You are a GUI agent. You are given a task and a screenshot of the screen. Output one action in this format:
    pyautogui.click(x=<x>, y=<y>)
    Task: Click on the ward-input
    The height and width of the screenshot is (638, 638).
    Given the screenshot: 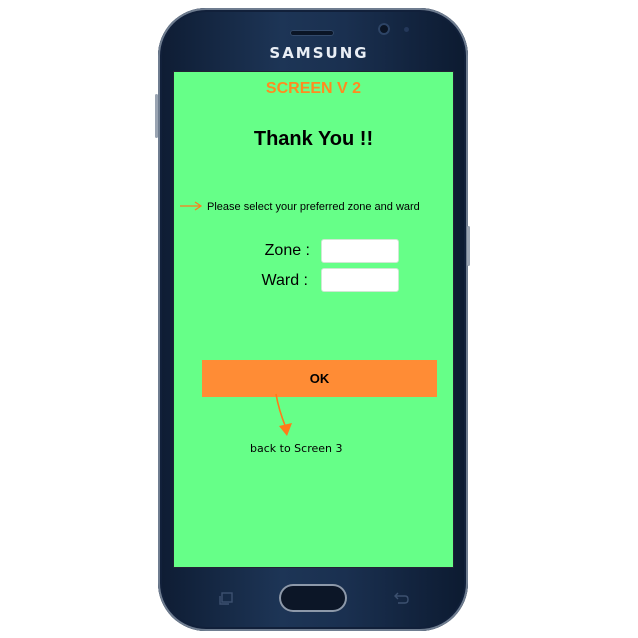 What is the action you would take?
    pyautogui.click(x=360, y=280)
    